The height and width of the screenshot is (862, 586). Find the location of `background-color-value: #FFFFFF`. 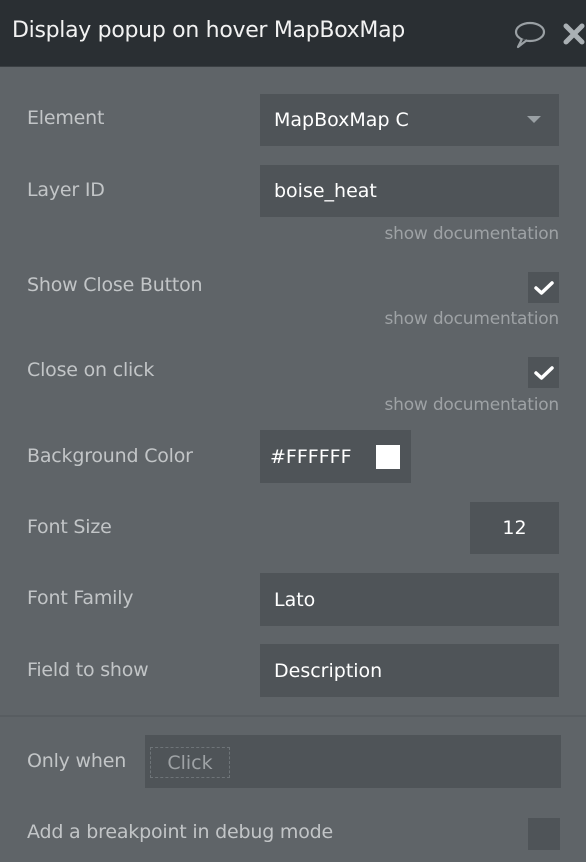

background-color-value: #FFFFFF is located at coordinates (311, 456).